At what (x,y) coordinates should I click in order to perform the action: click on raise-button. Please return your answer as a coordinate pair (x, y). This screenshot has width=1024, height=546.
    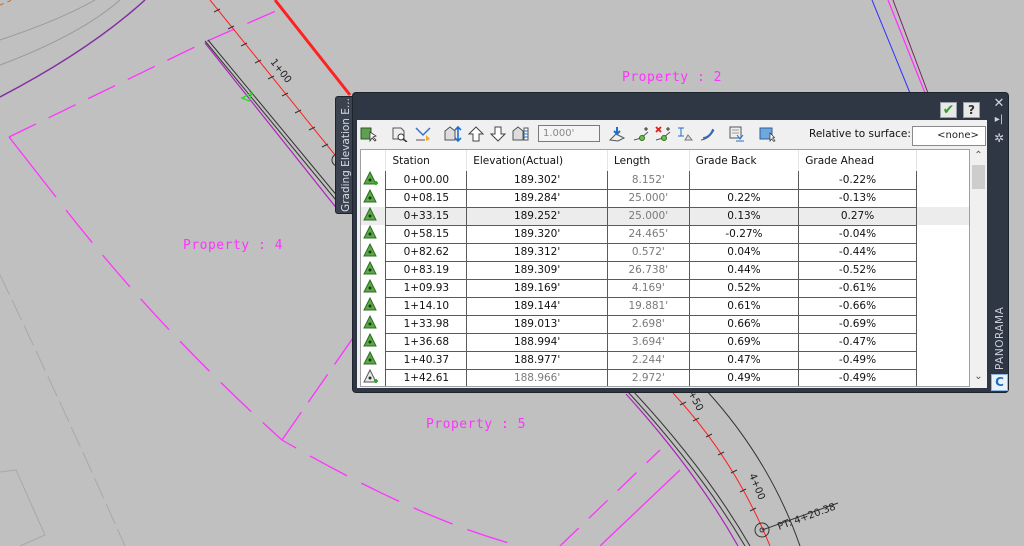
    Looking at the image, I should click on (476, 134).